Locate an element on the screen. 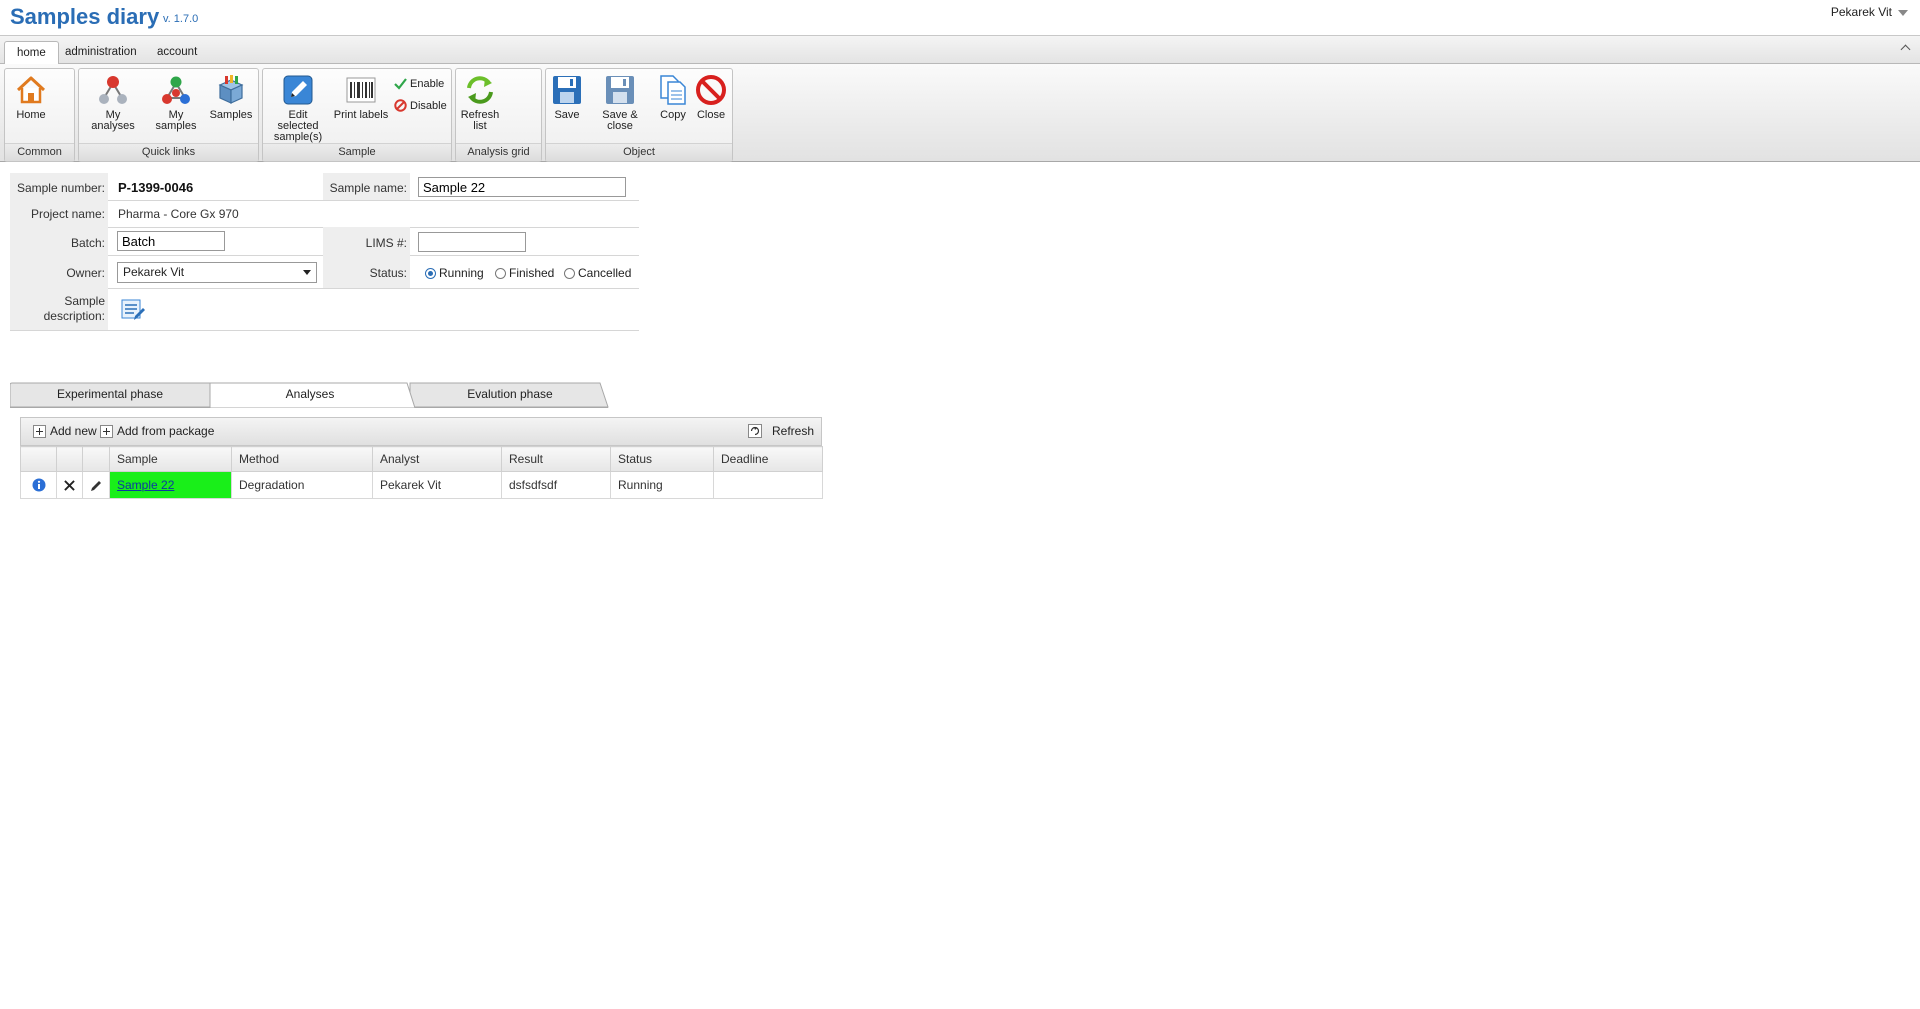 This screenshot has height=1009, width=1920. tab-account: account is located at coordinates (177, 52).